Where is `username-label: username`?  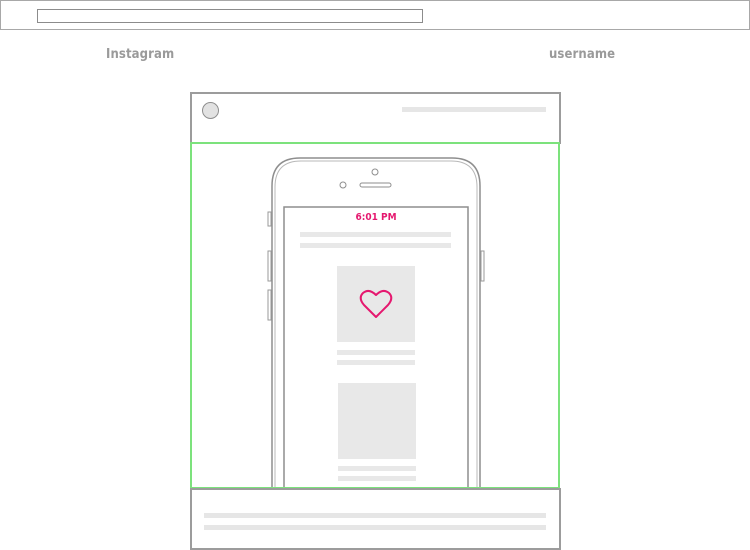
username-label: username is located at coordinates (582, 54).